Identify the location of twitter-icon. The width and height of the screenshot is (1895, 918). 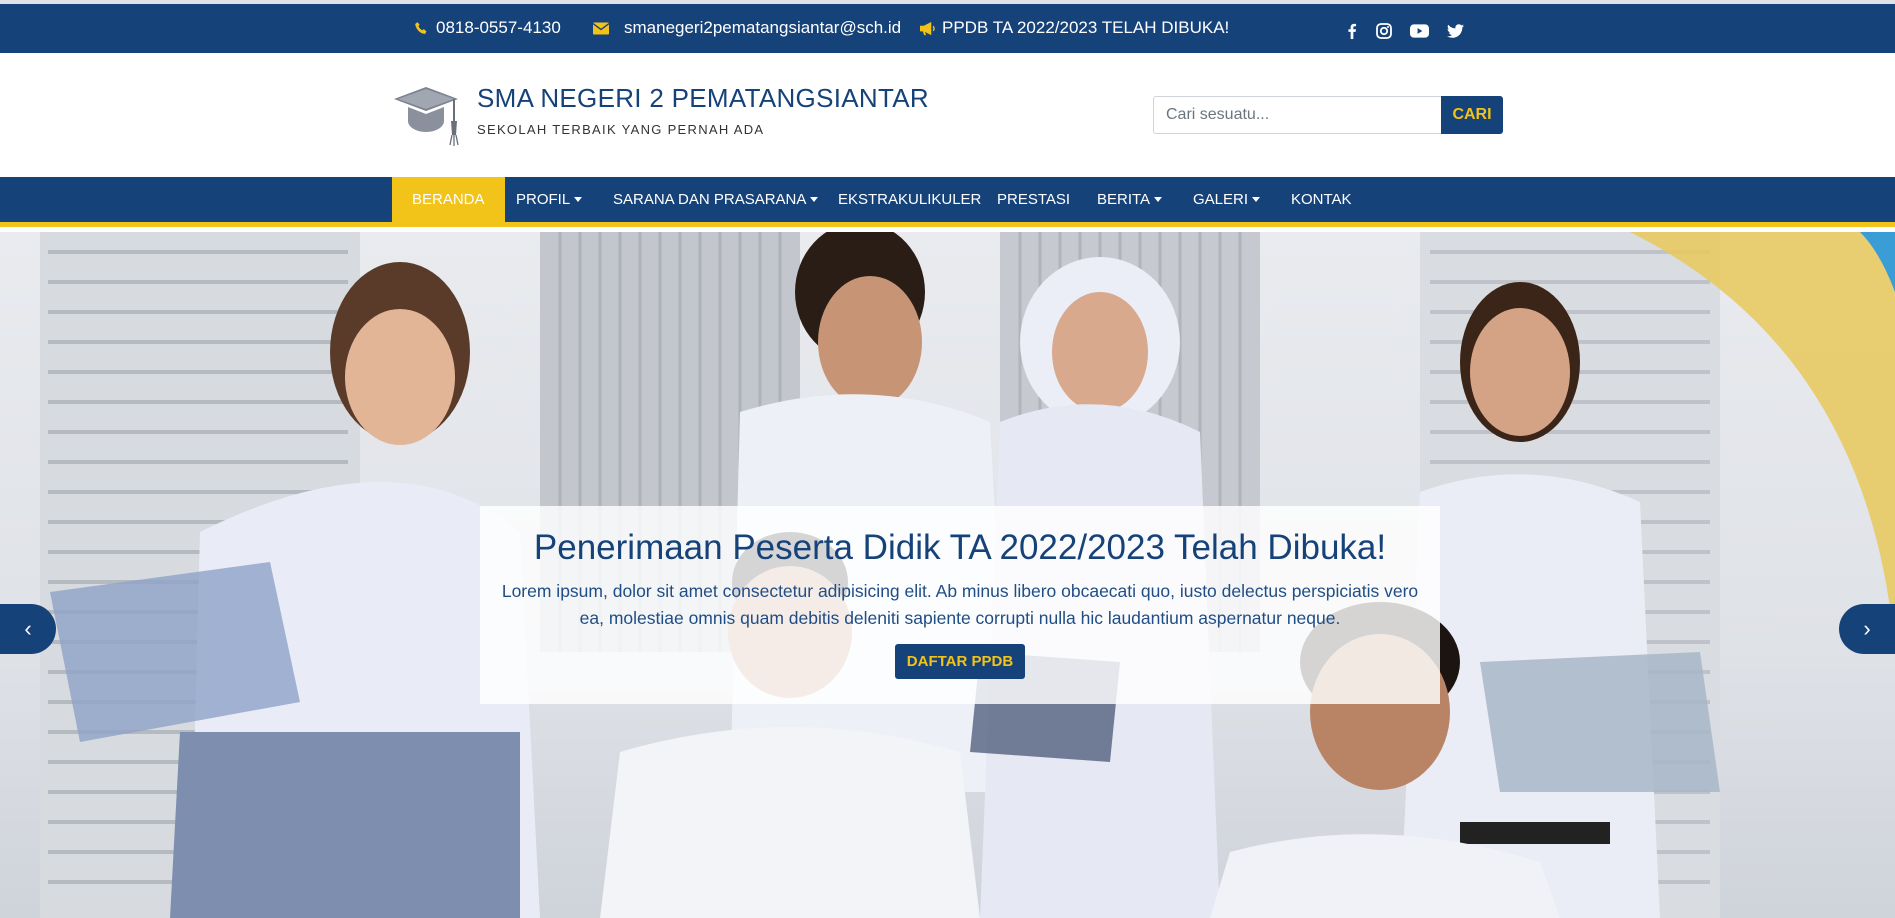
(1455, 31).